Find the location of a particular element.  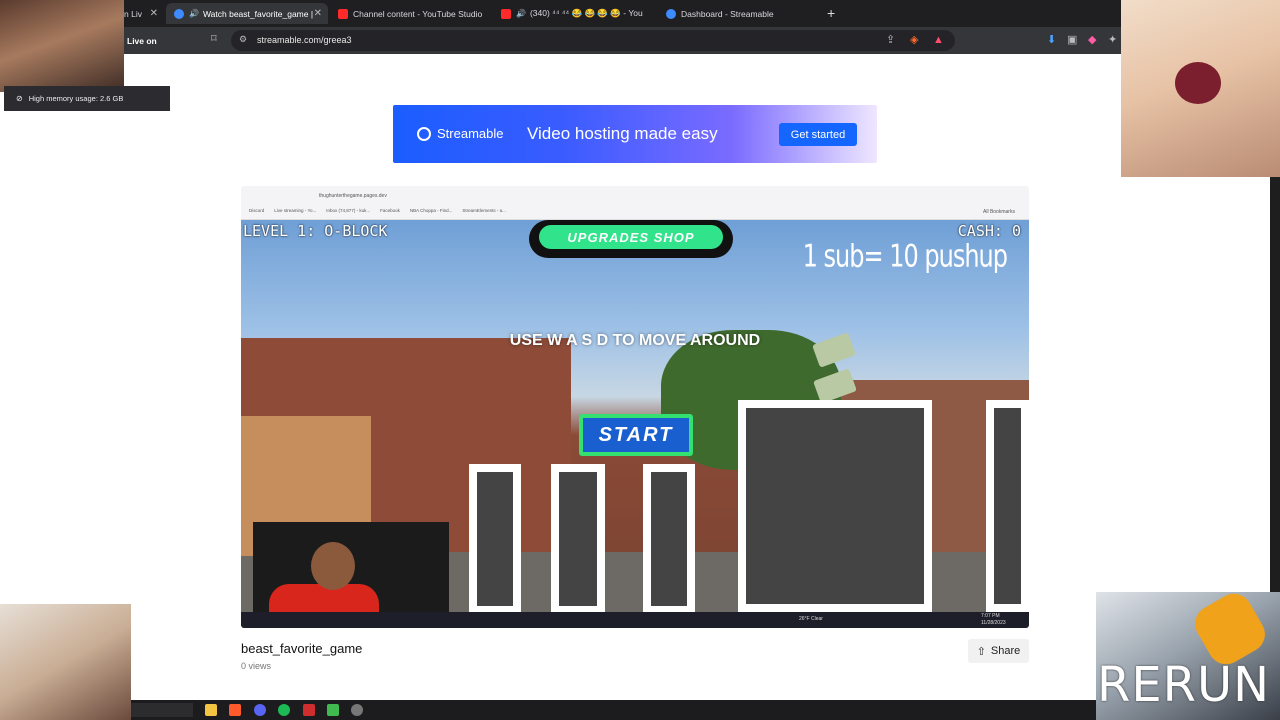

upgrades-shop-button: UPGRADES SHOP is located at coordinates (631, 239).